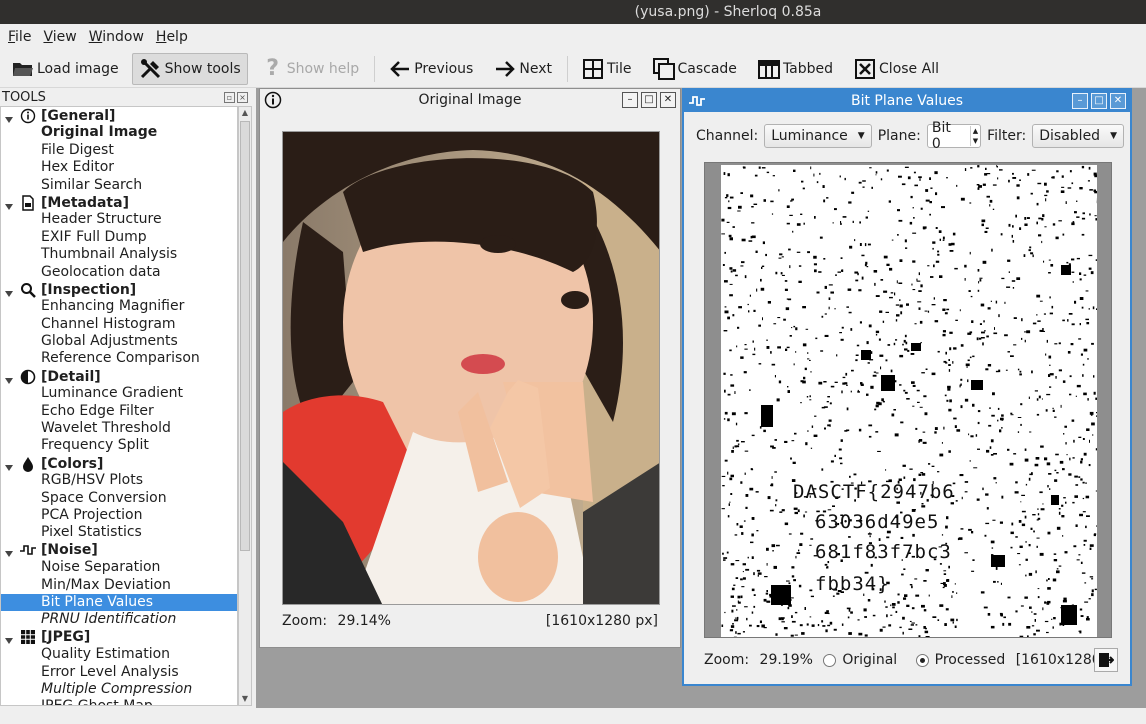  I want to click on tile-icon, so click(593, 69).